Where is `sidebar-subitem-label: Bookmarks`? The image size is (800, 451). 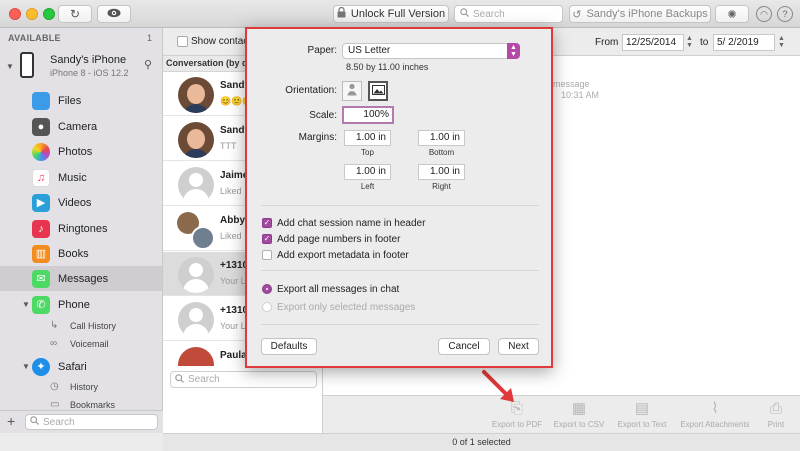 sidebar-subitem-label: Bookmarks is located at coordinates (93, 405).